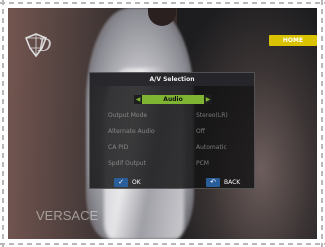 The height and width of the screenshot is (247, 325). What do you see at coordinates (200, 131) in the screenshot?
I see `row-value: Off` at bounding box center [200, 131].